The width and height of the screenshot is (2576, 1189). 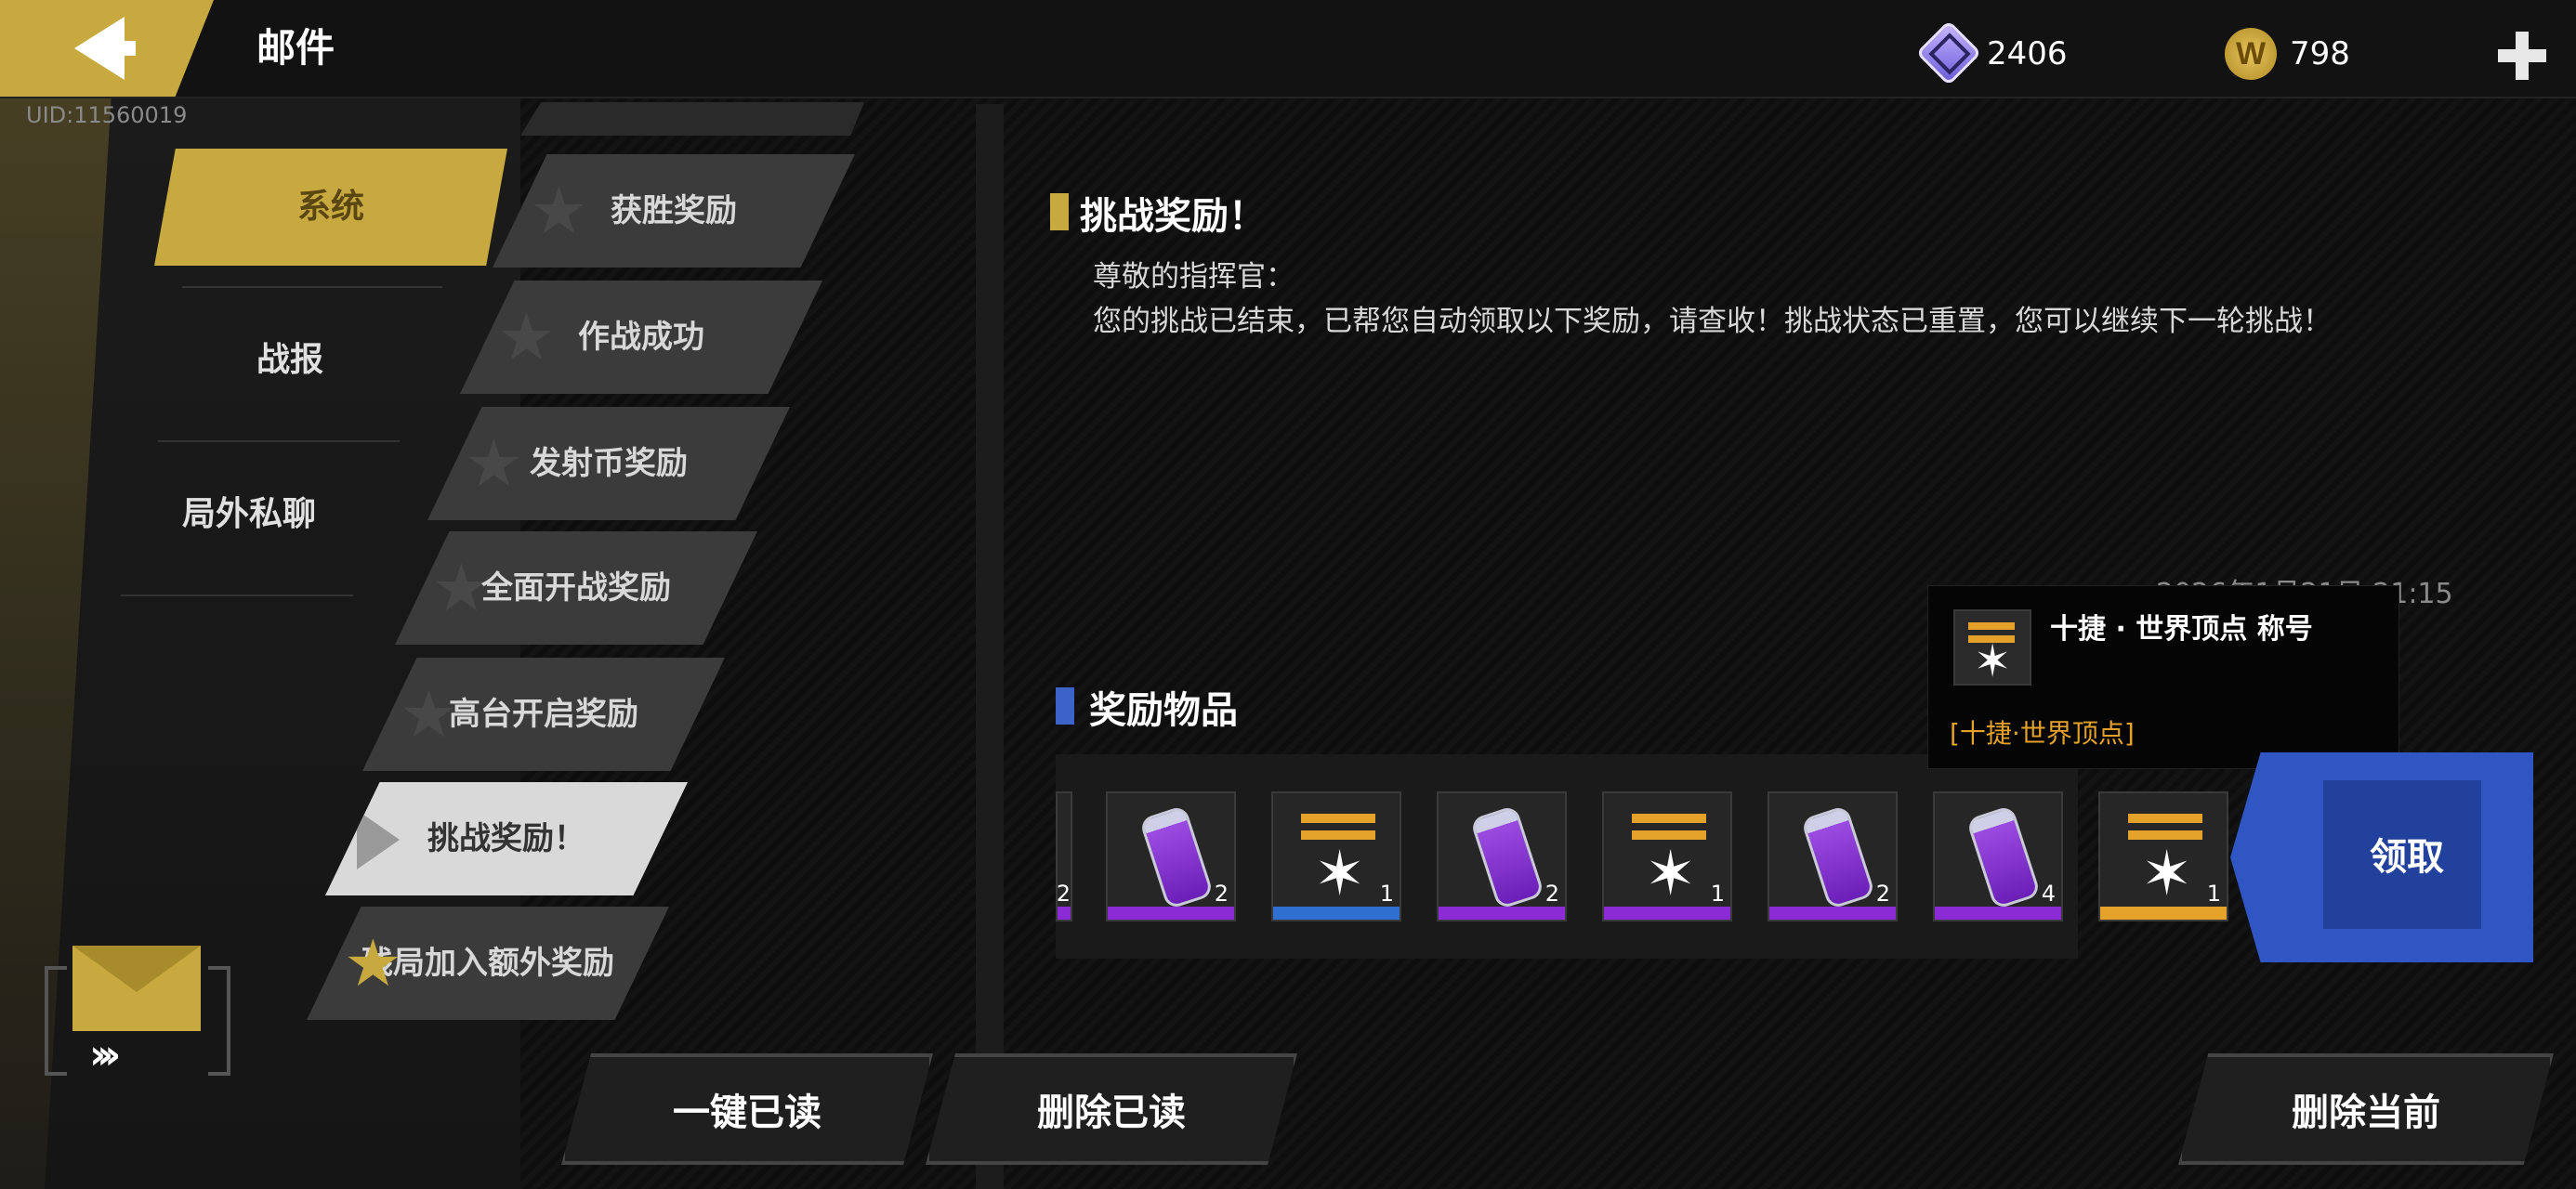 What do you see at coordinates (56, 1021) in the screenshot?
I see `mail-frame-left` at bounding box center [56, 1021].